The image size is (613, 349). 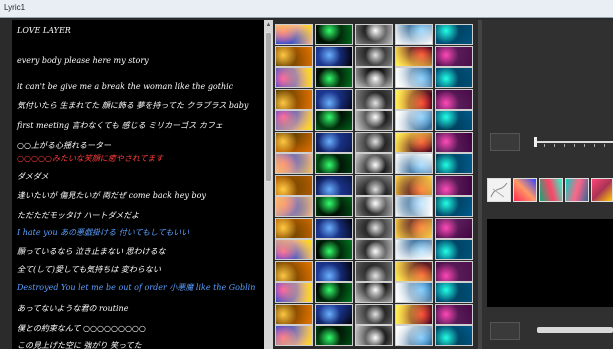 What do you see at coordinates (79, 344) in the screenshot?
I see `lyric-line: この見上げた空に 強がり 笑ってた` at bounding box center [79, 344].